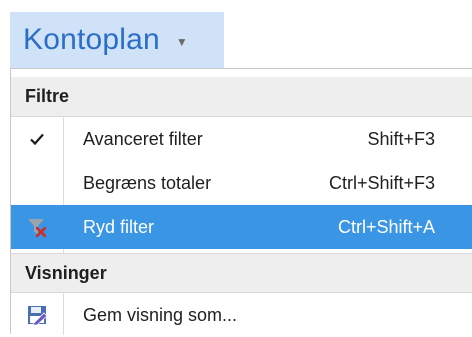  I want to click on menu-item-shortcut: Ctrl+Shift+F3, so click(381, 182).